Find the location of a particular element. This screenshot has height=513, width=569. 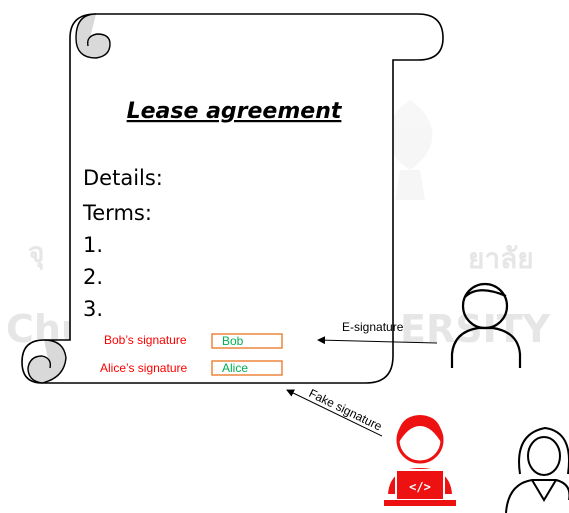

document-line-details: Details: is located at coordinates (123, 178).